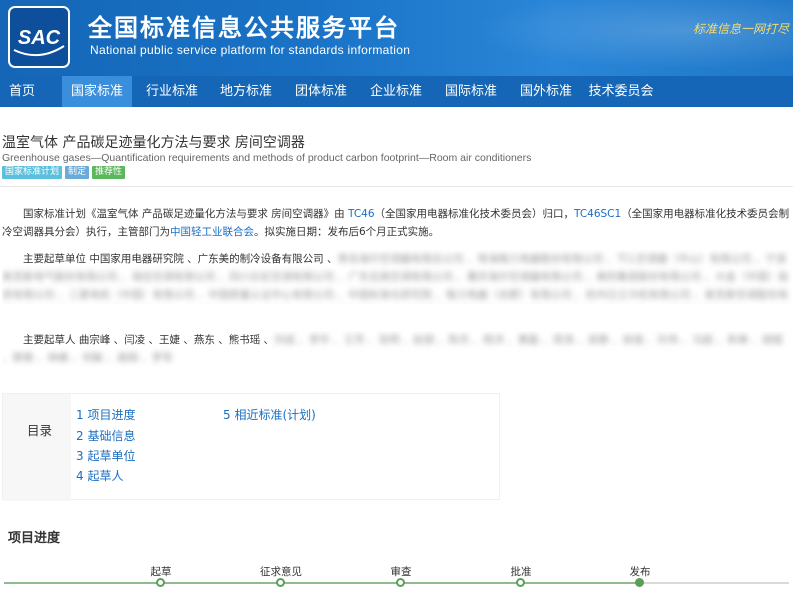  I want to click on stage-label-consultation: 征求意见, so click(281, 572).